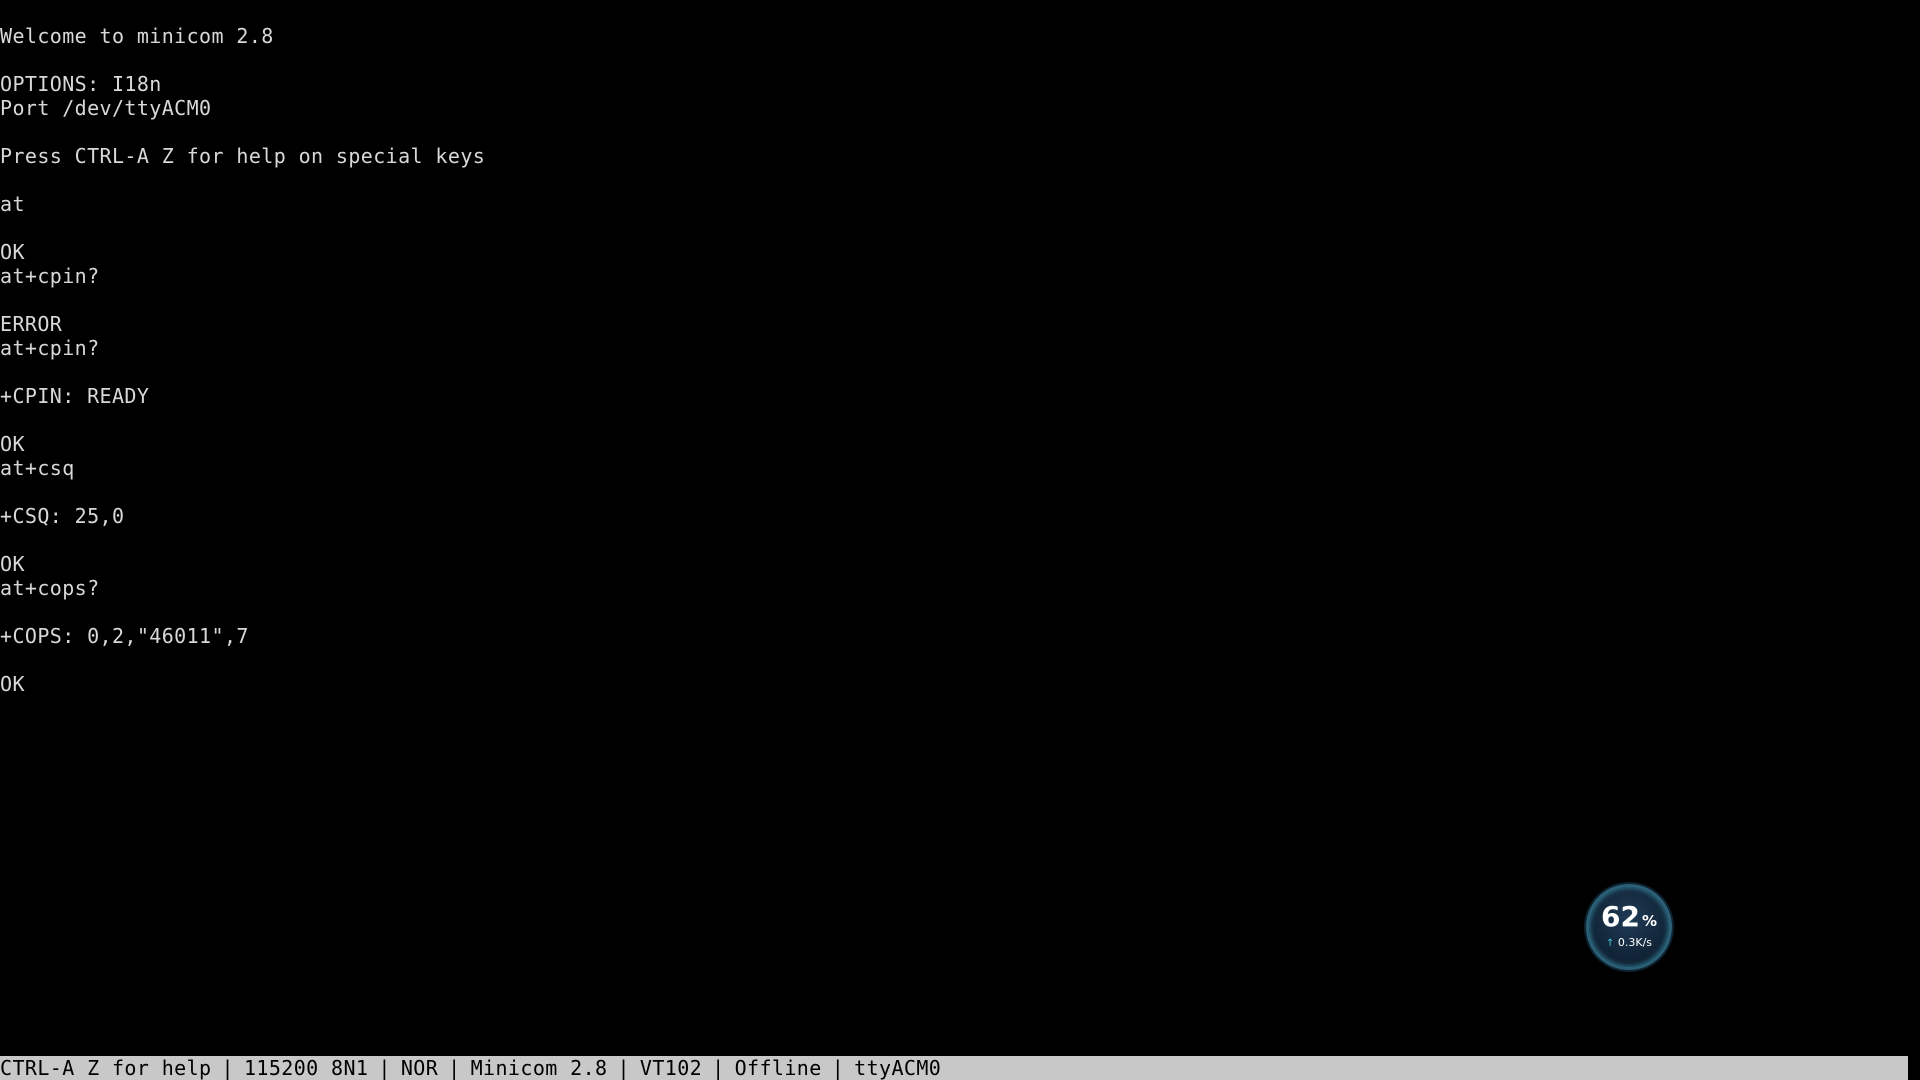 The image size is (1920, 1080). What do you see at coordinates (1610, 943) in the screenshot?
I see `upload-arrow-icon: ↑` at bounding box center [1610, 943].